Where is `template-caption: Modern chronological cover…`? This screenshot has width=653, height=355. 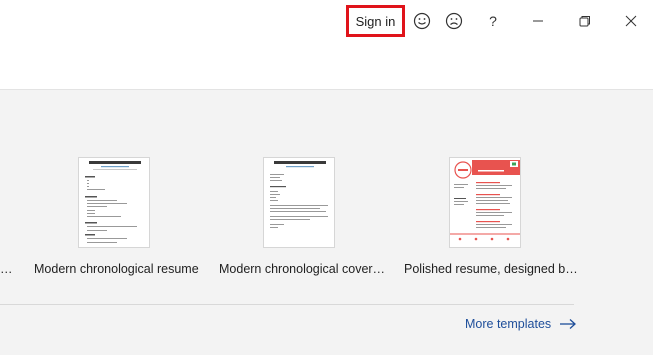 template-caption: Modern chronological cover… is located at coordinates (302, 269).